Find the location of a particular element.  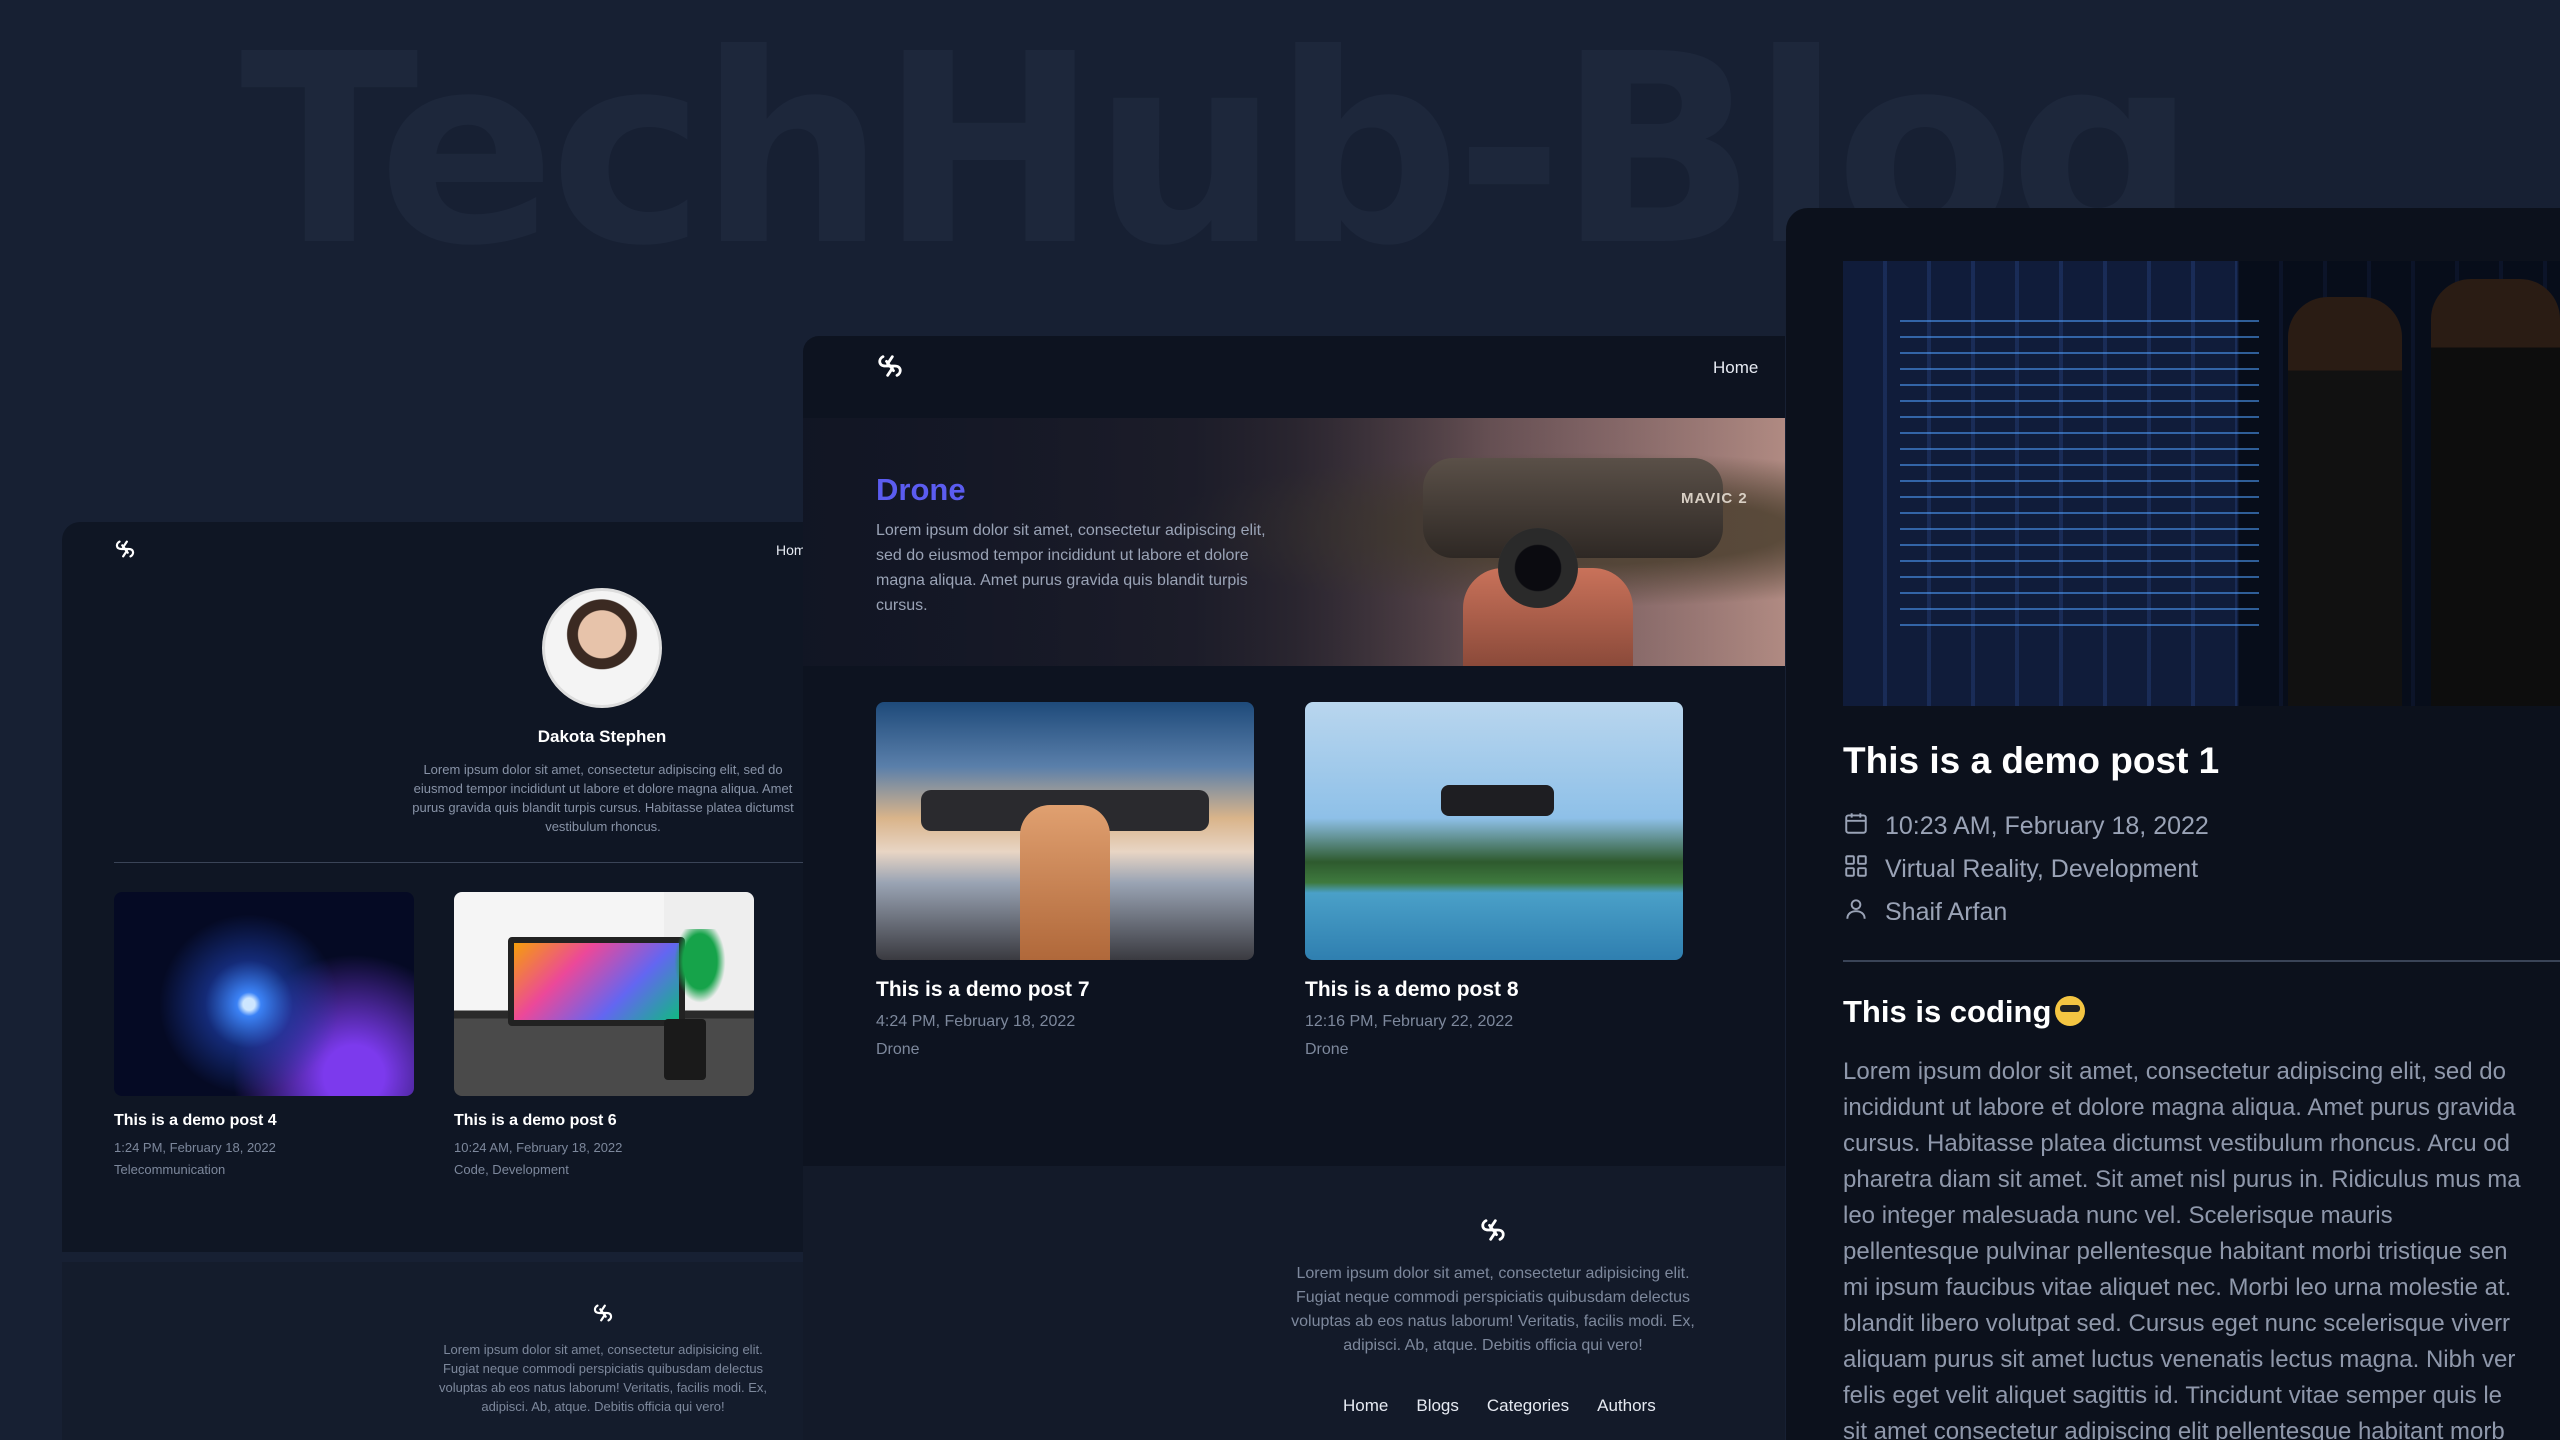

post-thumbnail-drone-lake is located at coordinates (1494, 831).